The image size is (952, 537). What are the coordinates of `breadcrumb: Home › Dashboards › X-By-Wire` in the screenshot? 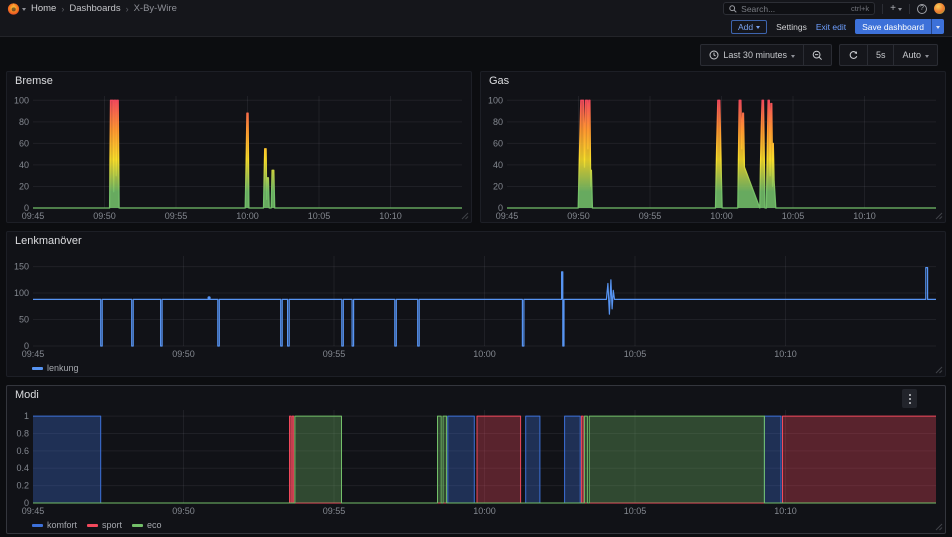 It's located at (104, 8).